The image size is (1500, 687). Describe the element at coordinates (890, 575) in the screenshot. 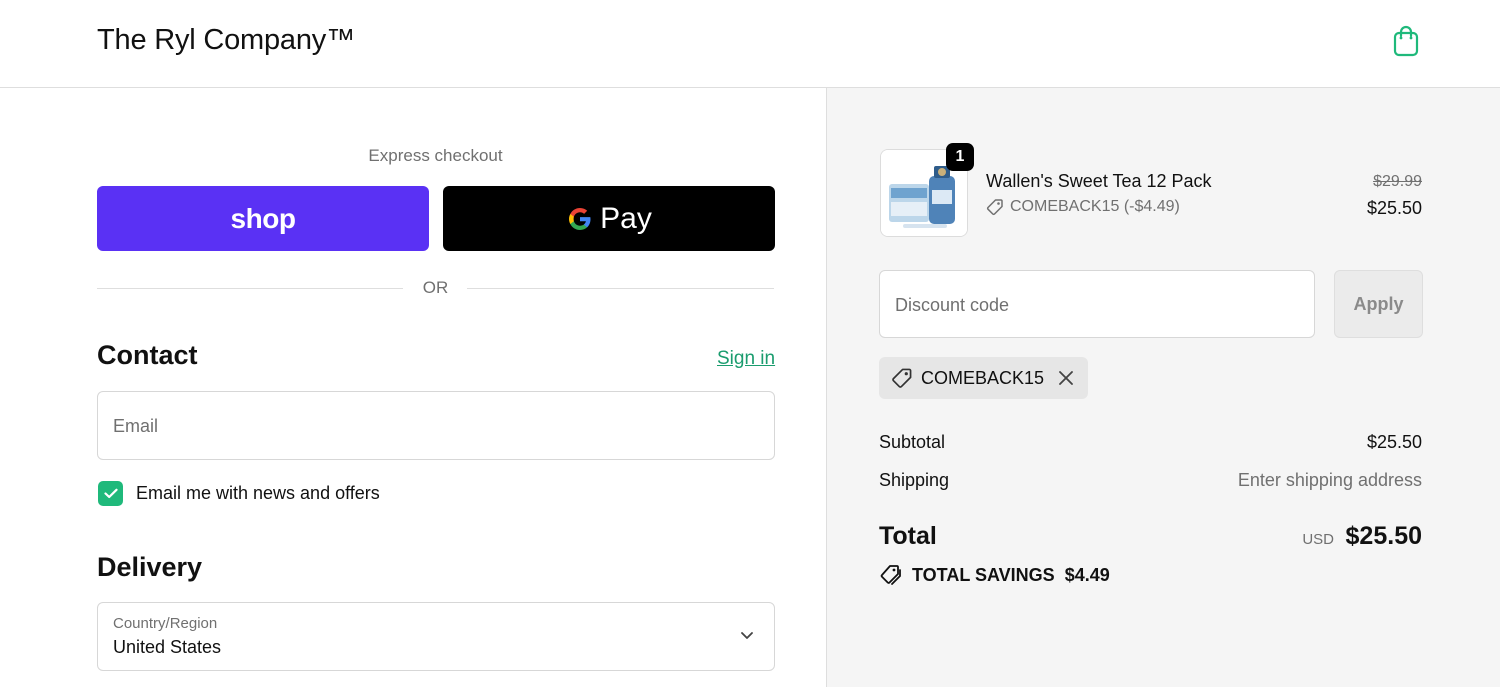

I see `savings-tag-icon` at that location.